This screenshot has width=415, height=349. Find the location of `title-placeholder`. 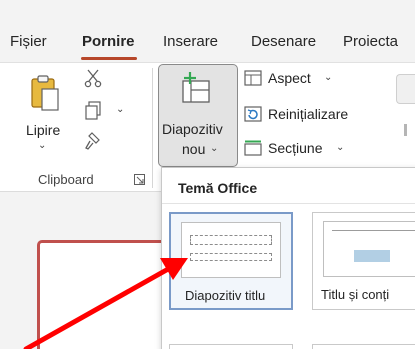

title-placeholder is located at coordinates (231, 240).